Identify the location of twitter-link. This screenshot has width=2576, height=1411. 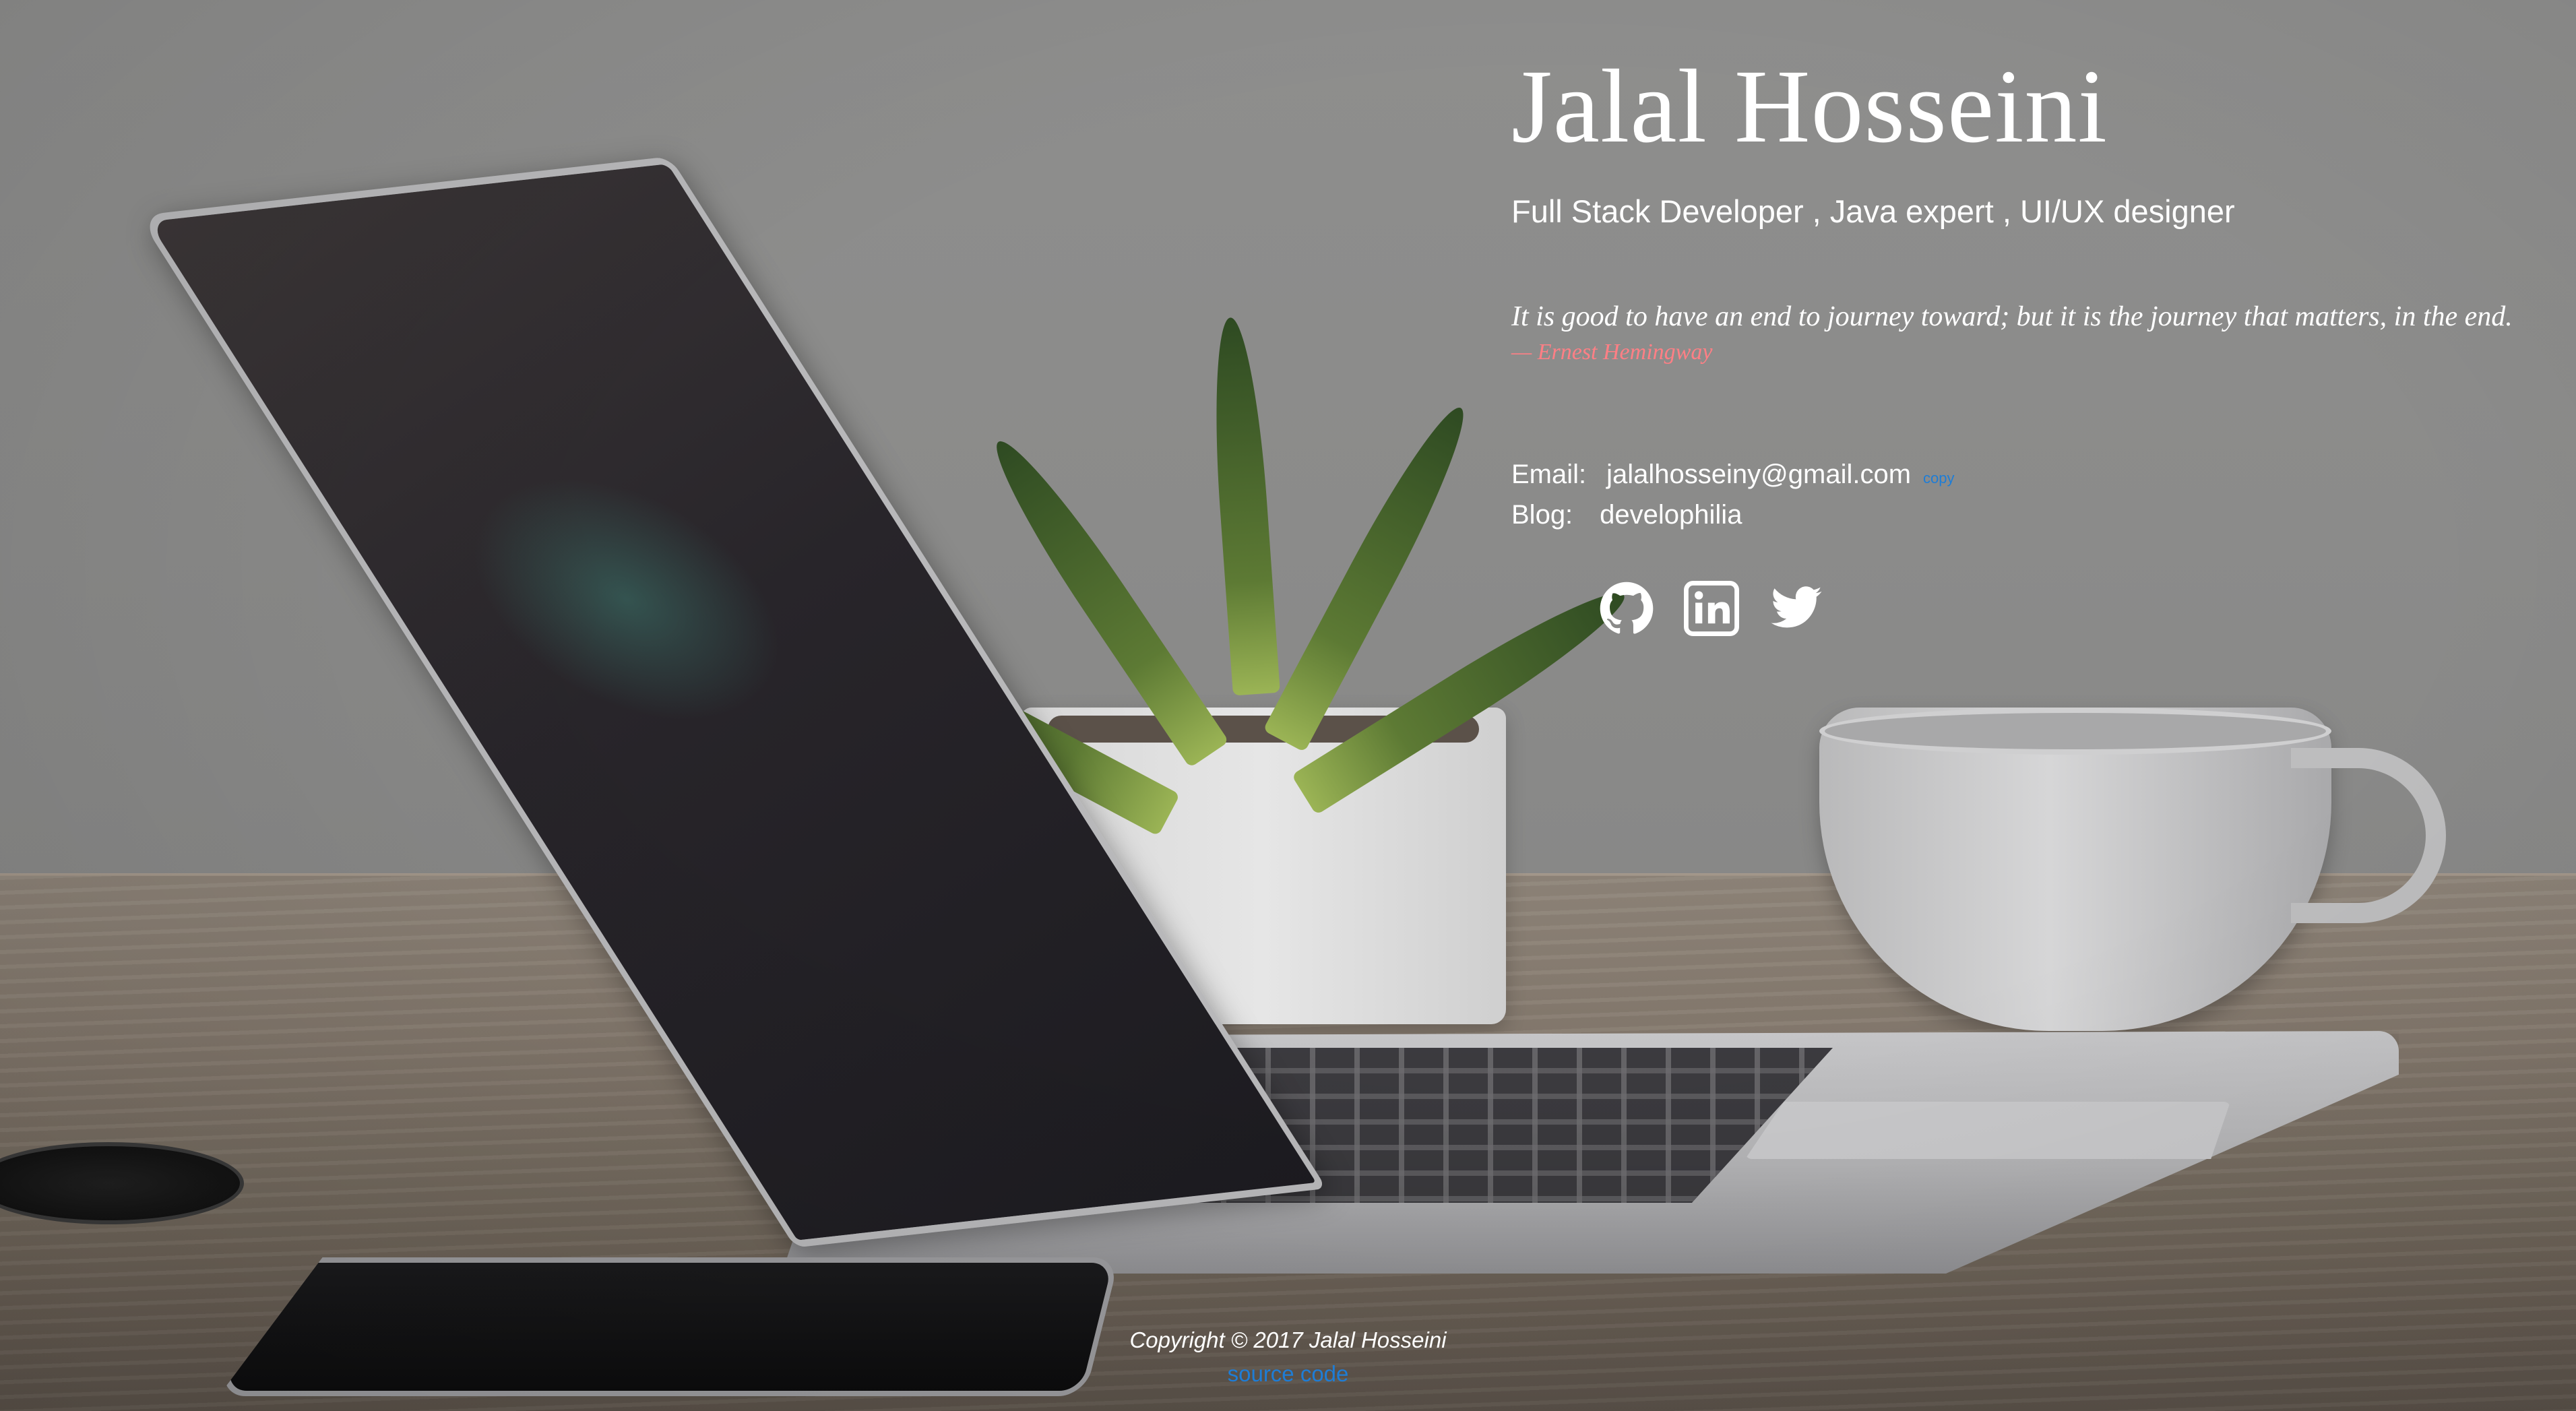
(1796, 608).